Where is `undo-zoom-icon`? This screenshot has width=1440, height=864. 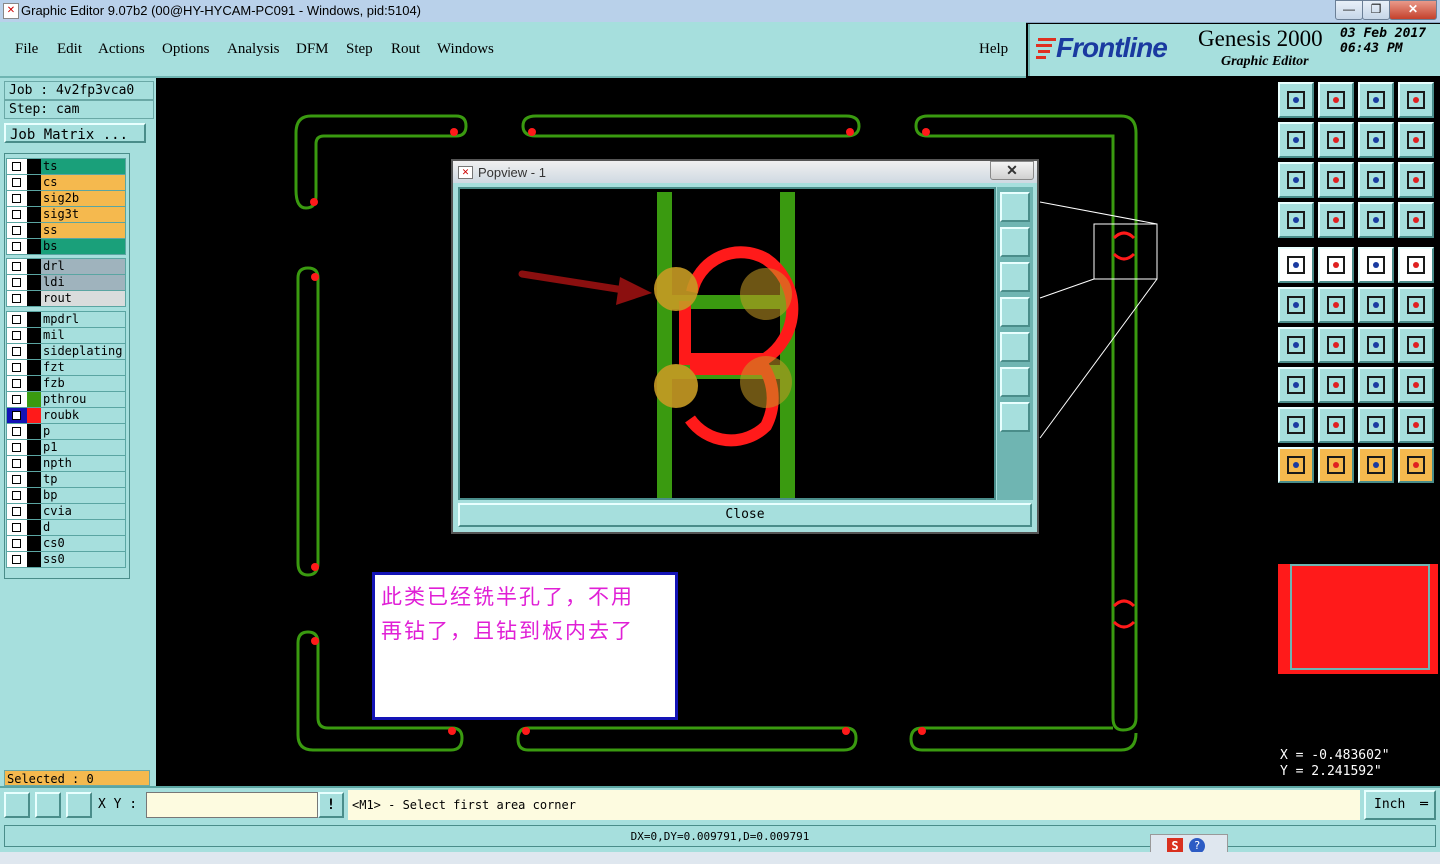 undo-zoom-icon is located at coordinates (1376, 140).